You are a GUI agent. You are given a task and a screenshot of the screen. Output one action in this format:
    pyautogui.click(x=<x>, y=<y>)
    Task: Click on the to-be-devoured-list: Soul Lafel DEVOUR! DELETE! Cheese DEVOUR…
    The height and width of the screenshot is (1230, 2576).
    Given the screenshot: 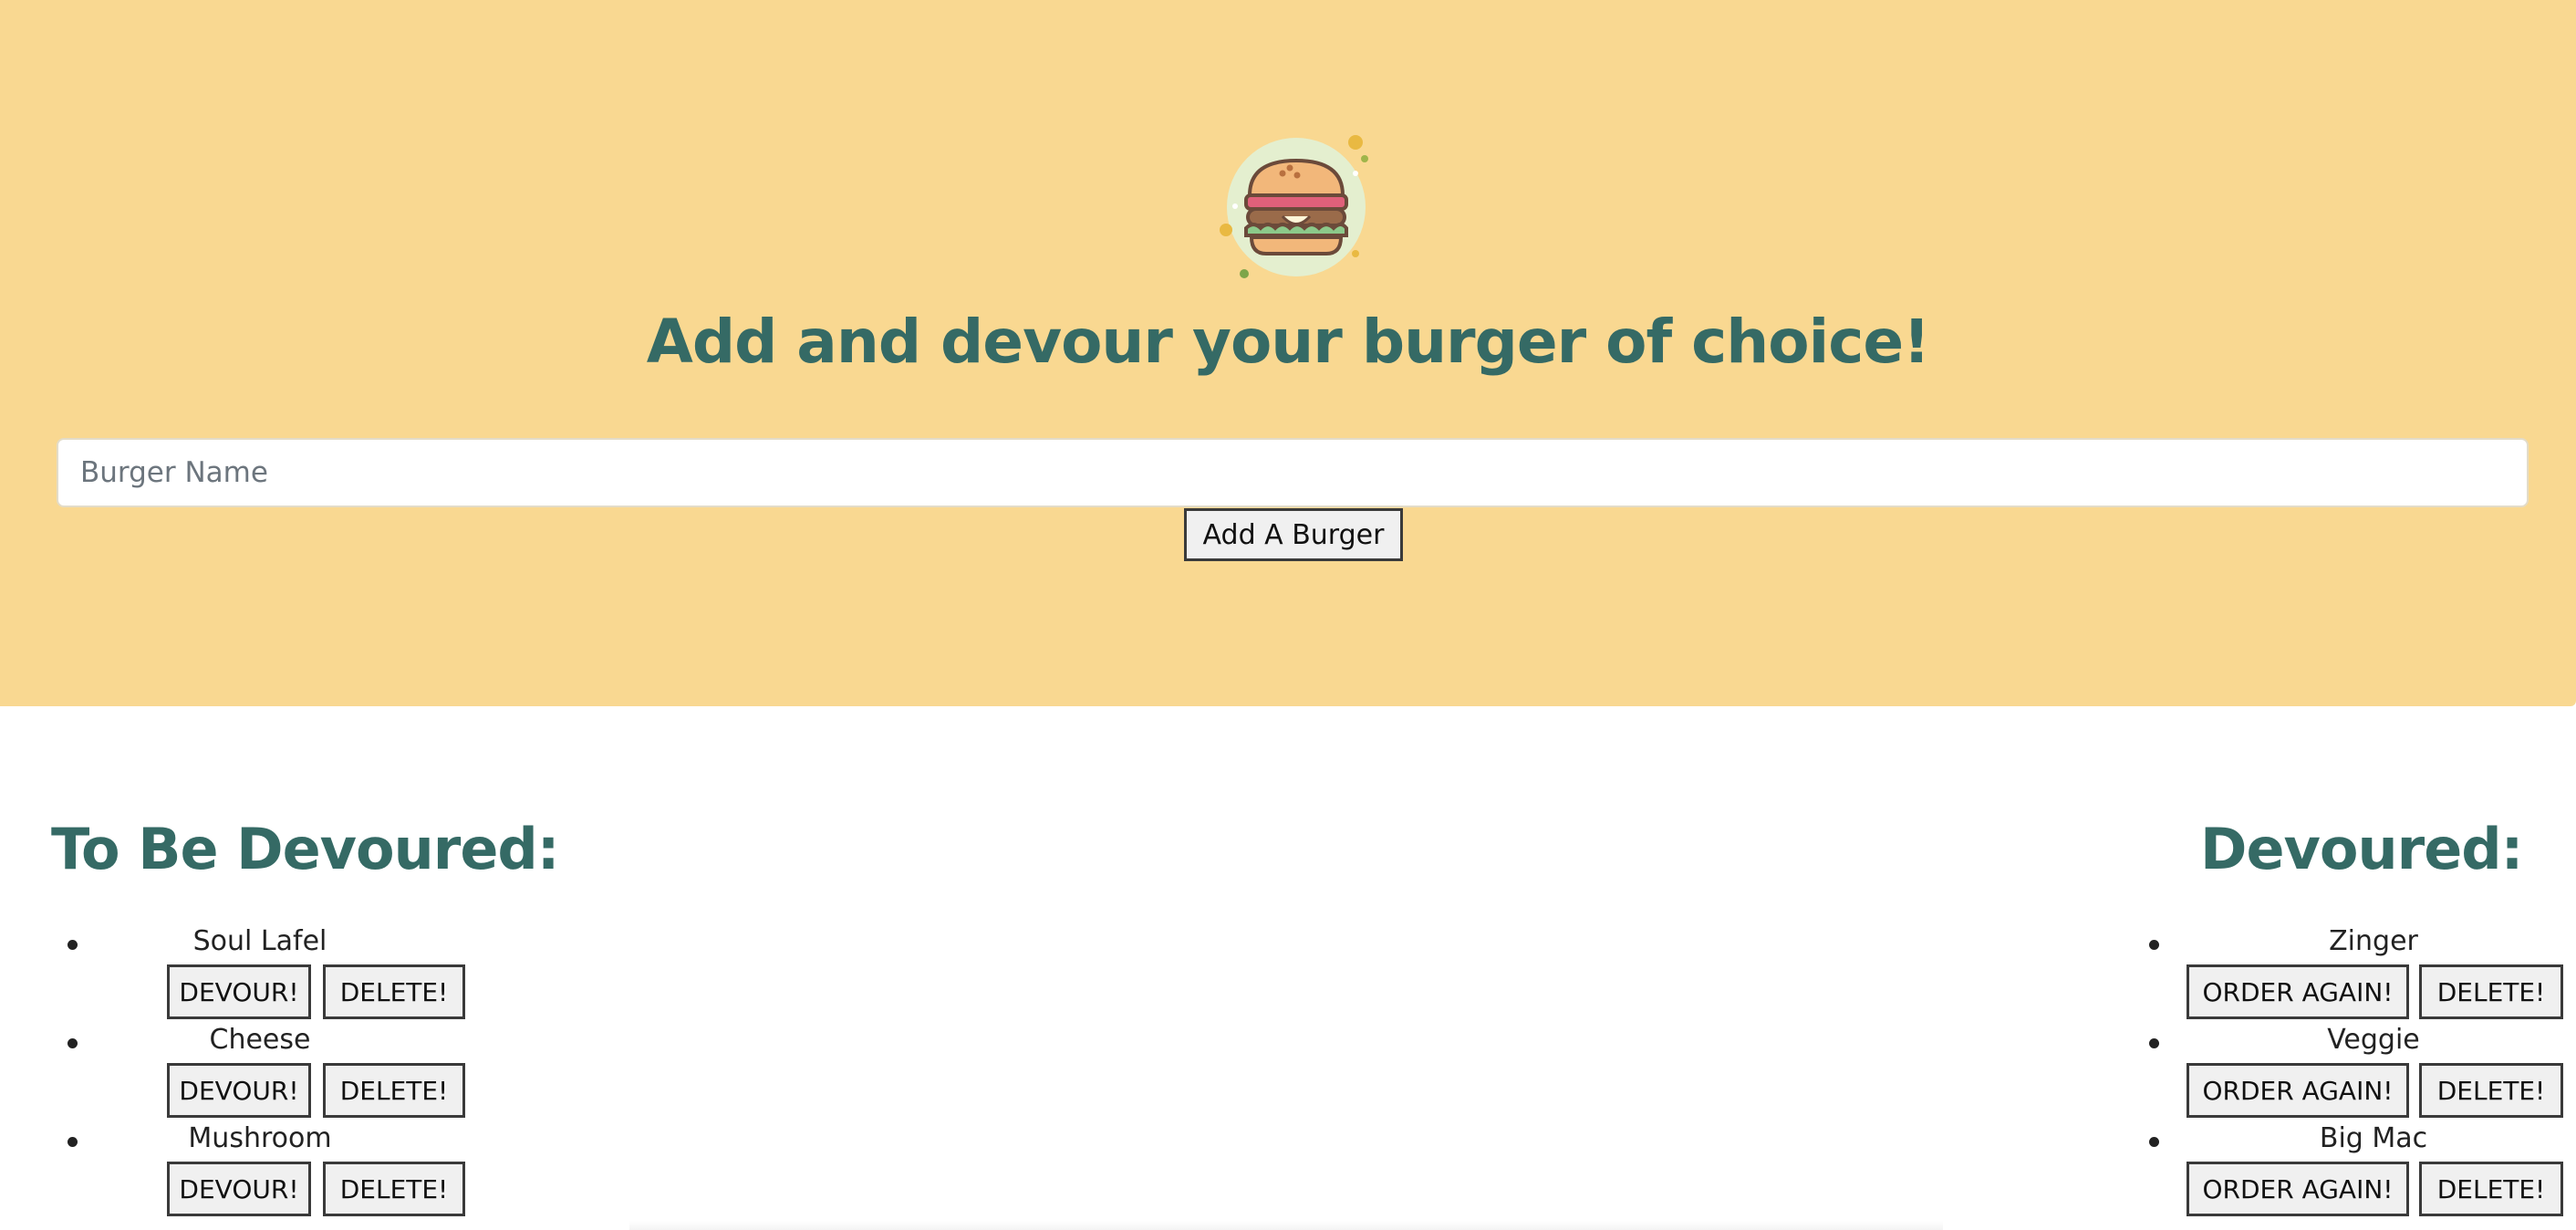 What is the action you would take?
    pyautogui.click(x=292, y=1071)
    